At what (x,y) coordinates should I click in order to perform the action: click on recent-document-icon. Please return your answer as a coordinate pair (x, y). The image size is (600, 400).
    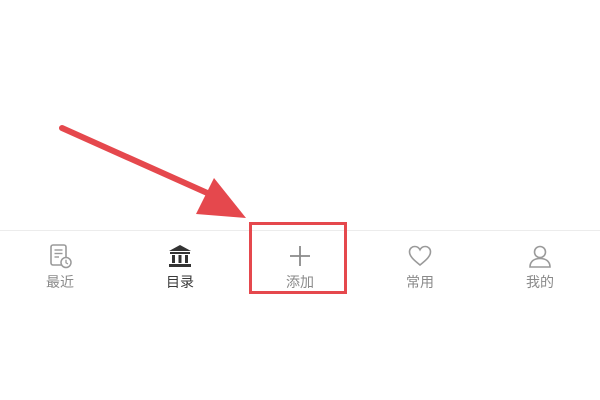
    Looking at the image, I should click on (60, 256).